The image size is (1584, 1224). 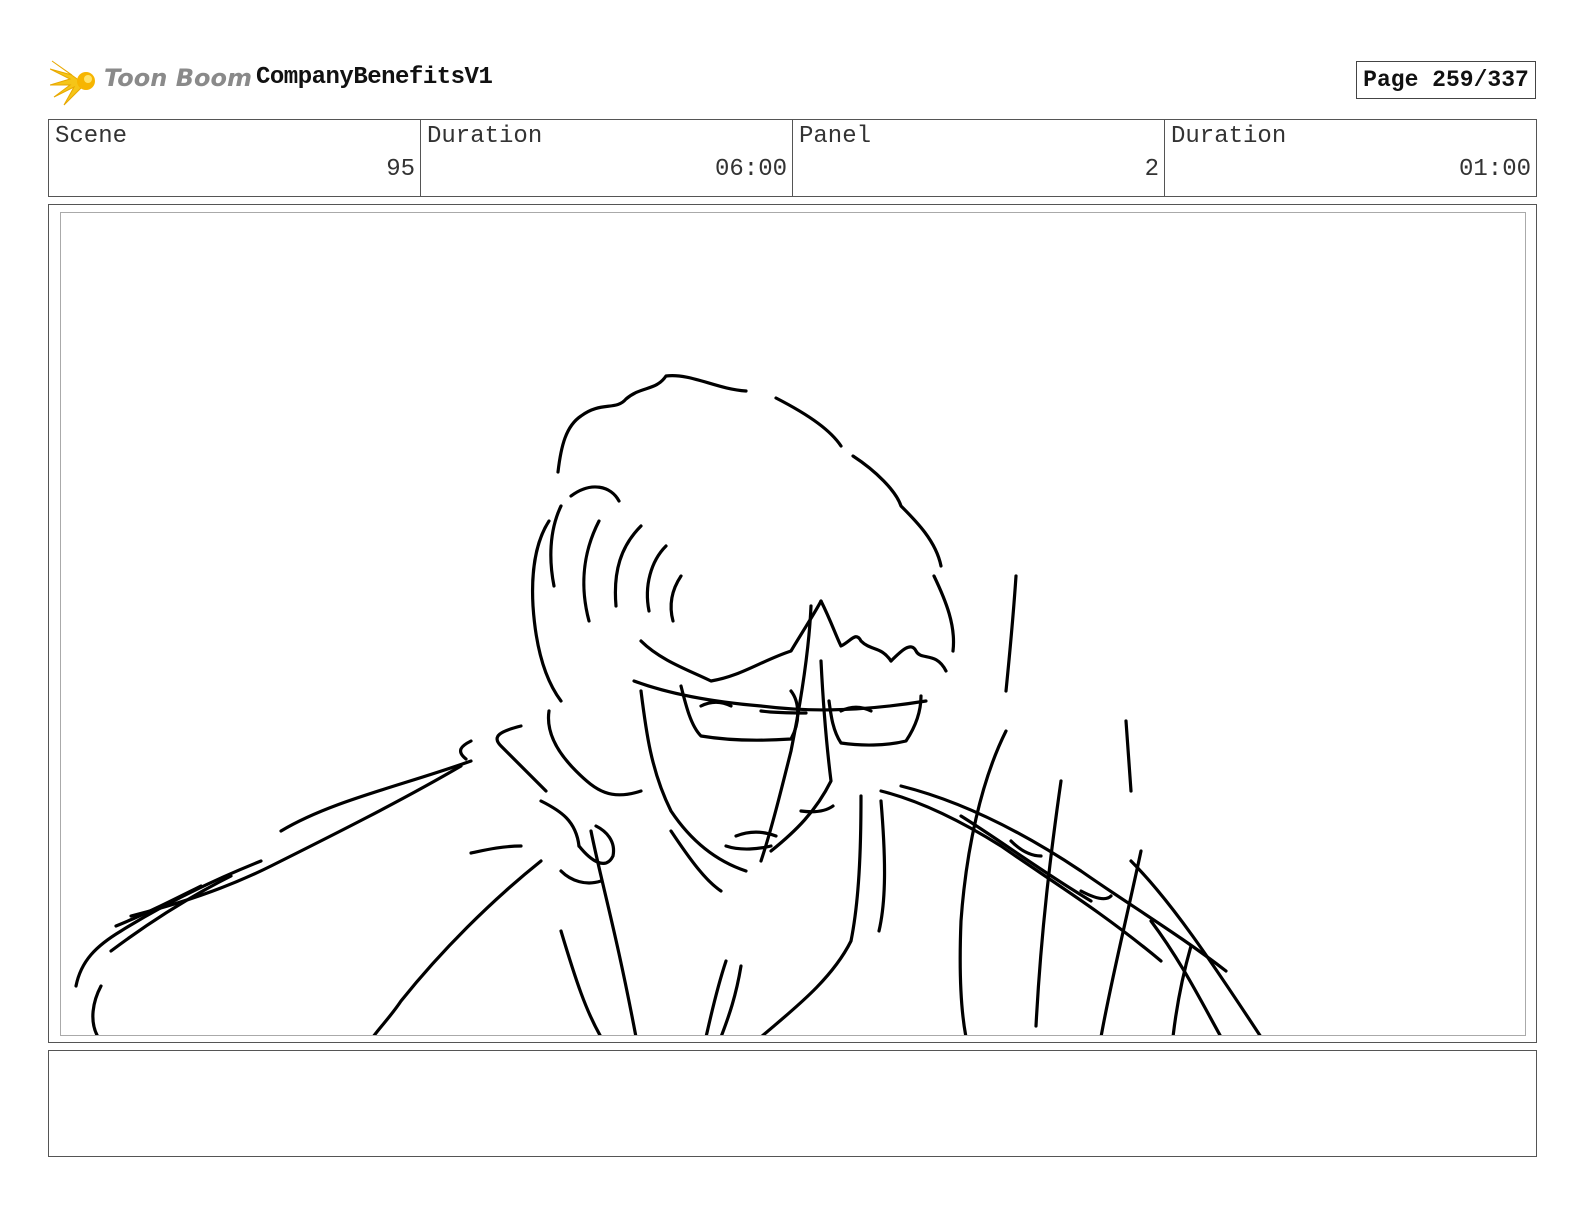 What do you see at coordinates (1494, 169) in the screenshot?
I see `panel-duration-value: 01:00` at bounding box center [1494, 169].